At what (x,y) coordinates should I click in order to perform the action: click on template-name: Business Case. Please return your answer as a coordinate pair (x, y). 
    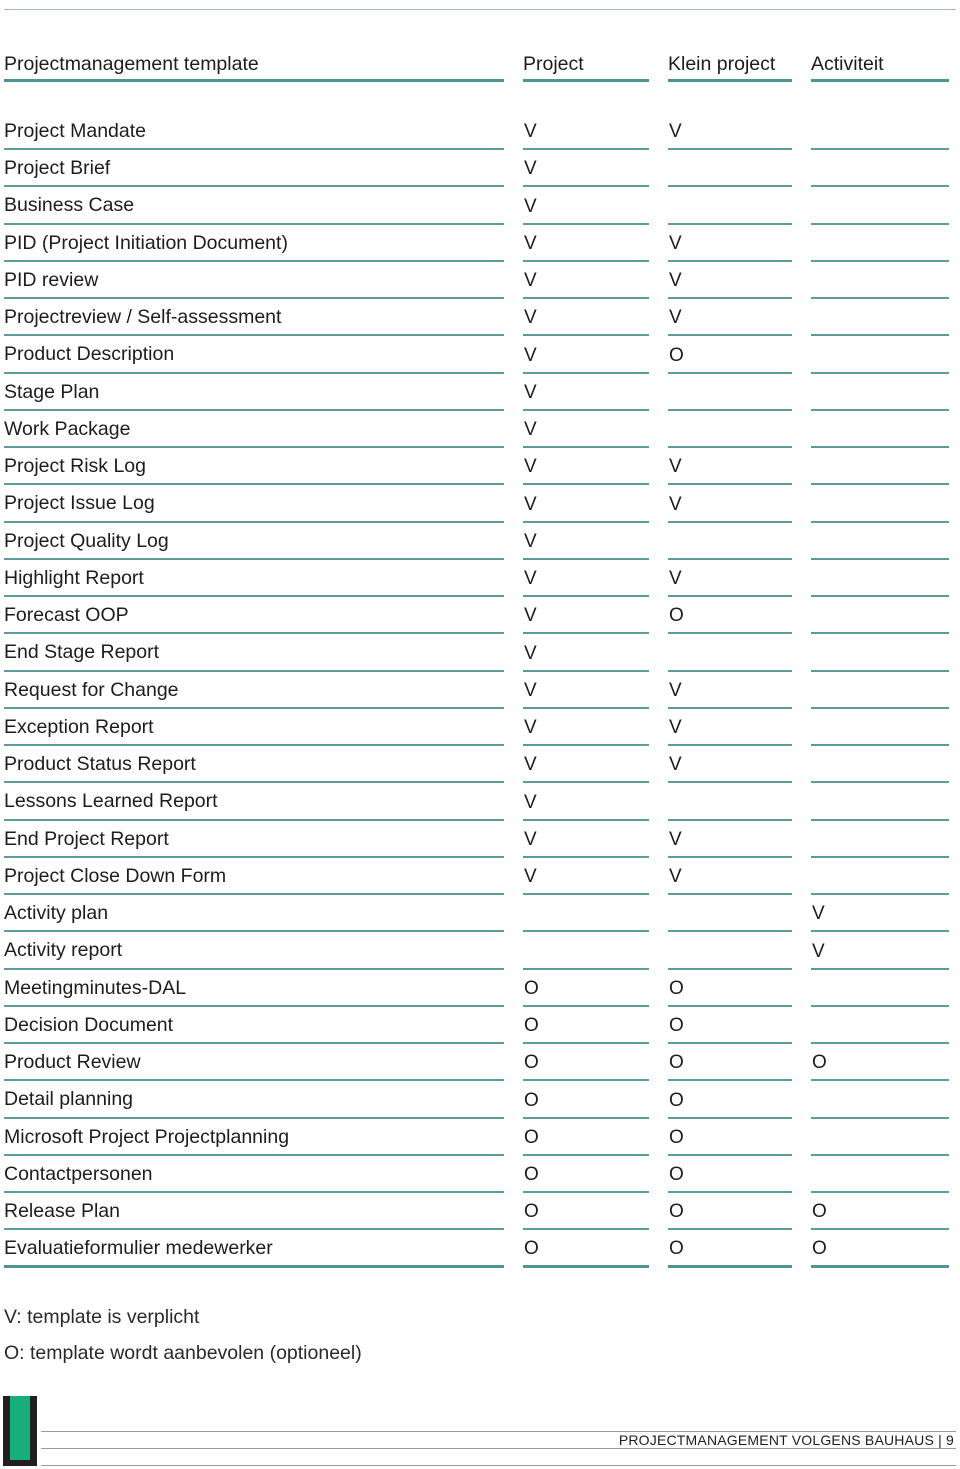
    Looking at the image, I should click on (254, 206).